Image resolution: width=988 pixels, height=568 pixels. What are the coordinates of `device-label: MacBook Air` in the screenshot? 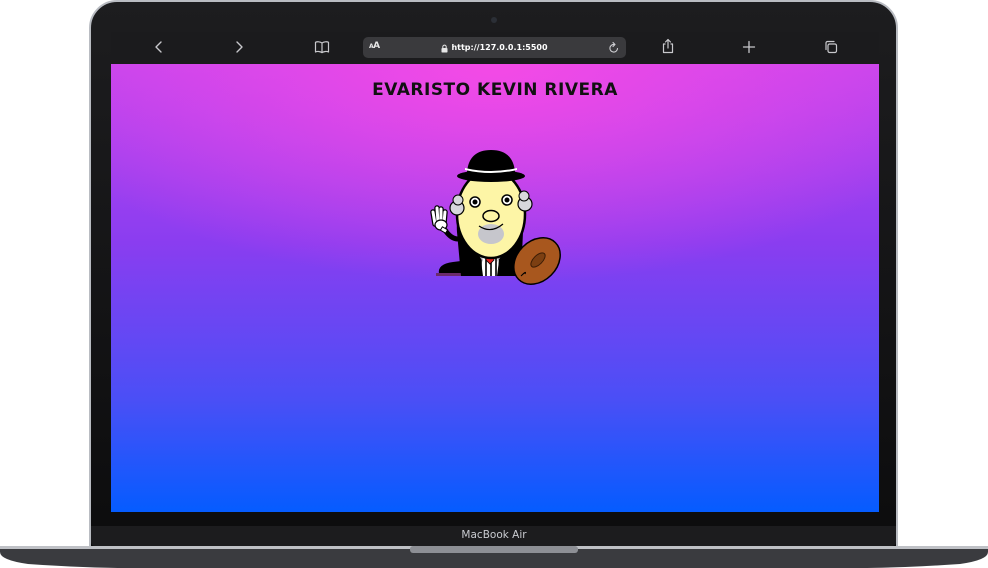 It's located at (494, 535).